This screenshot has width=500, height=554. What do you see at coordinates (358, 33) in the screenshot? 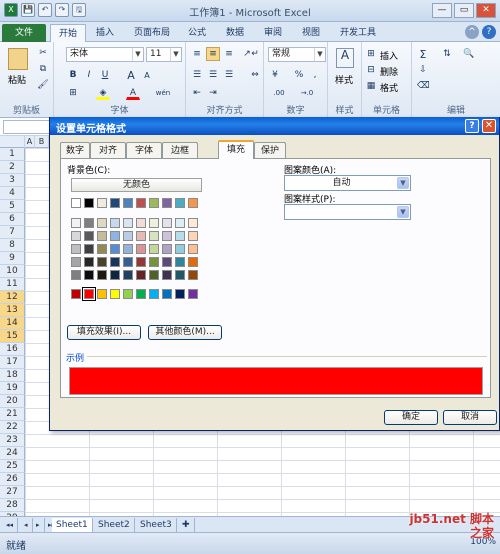
I see `tab-developer: 开发工具` at bounding box center [358, 33].